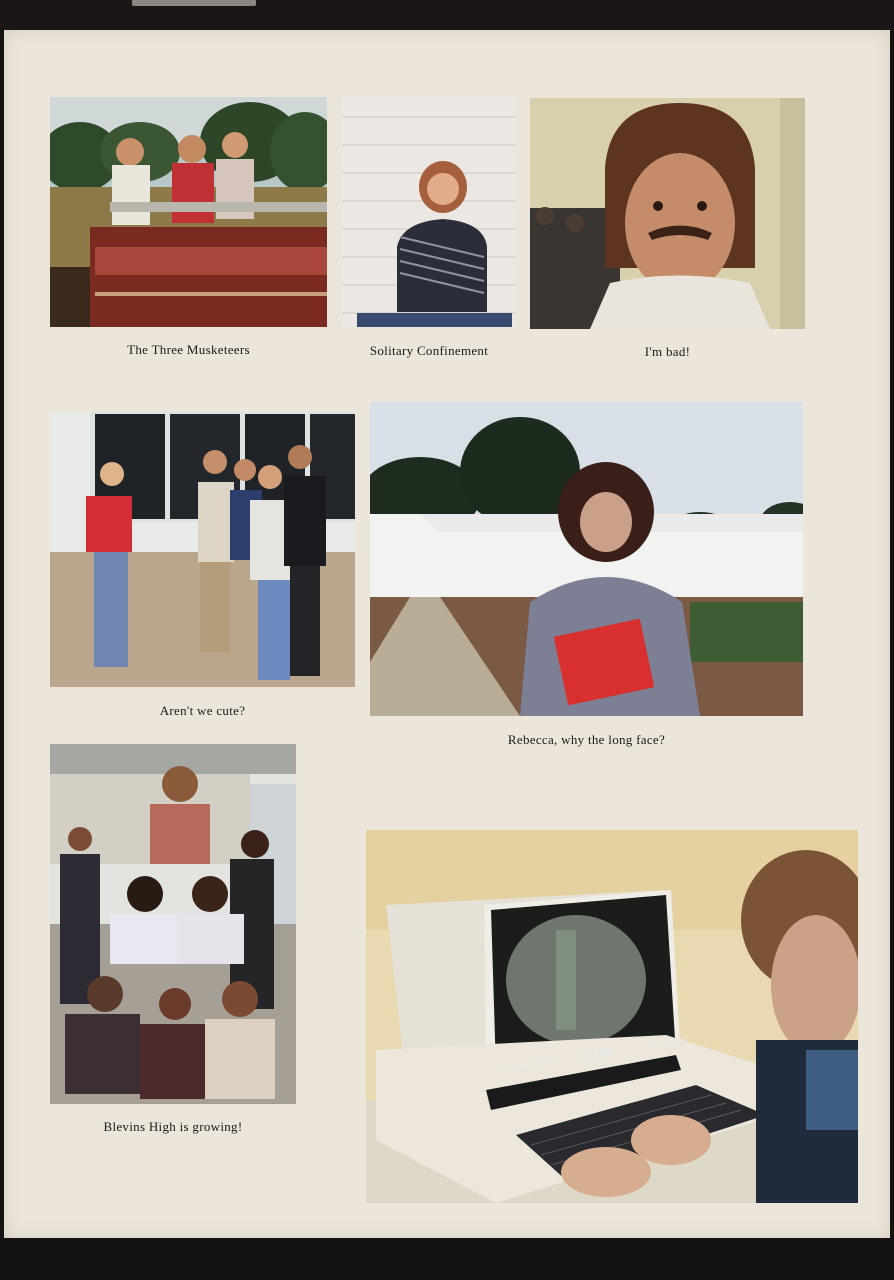 This screenshot has height=1280, width=894. What do you see at coordinates (202, 710) in the screenshot?
I see `caption-arent-we-cute: Aren't we cute?` at bounding box center [202, 710].